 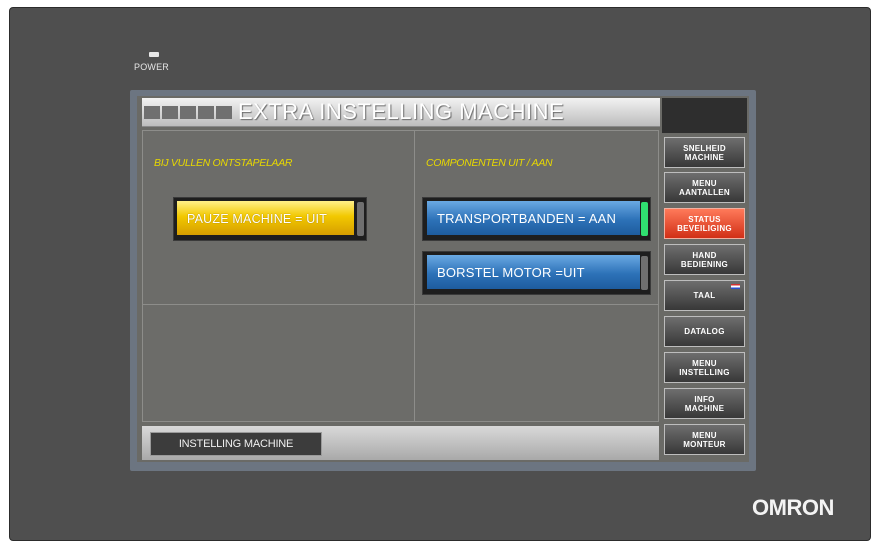 What do you see at coordinates (152, 67) in the screenshot?
I see `power-label: POWER` at bounding box center [152, 67].